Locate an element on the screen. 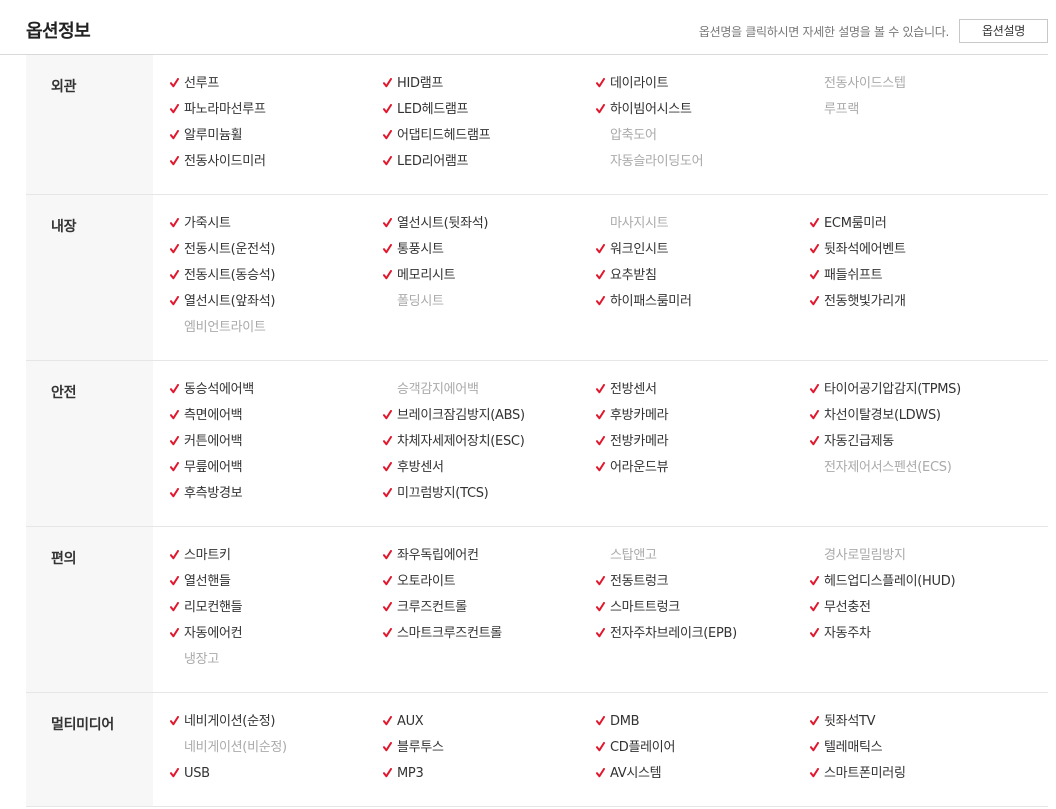 The image size is (1056, 809). option-item: 마사지시트 is located at coordinates (632, 224).